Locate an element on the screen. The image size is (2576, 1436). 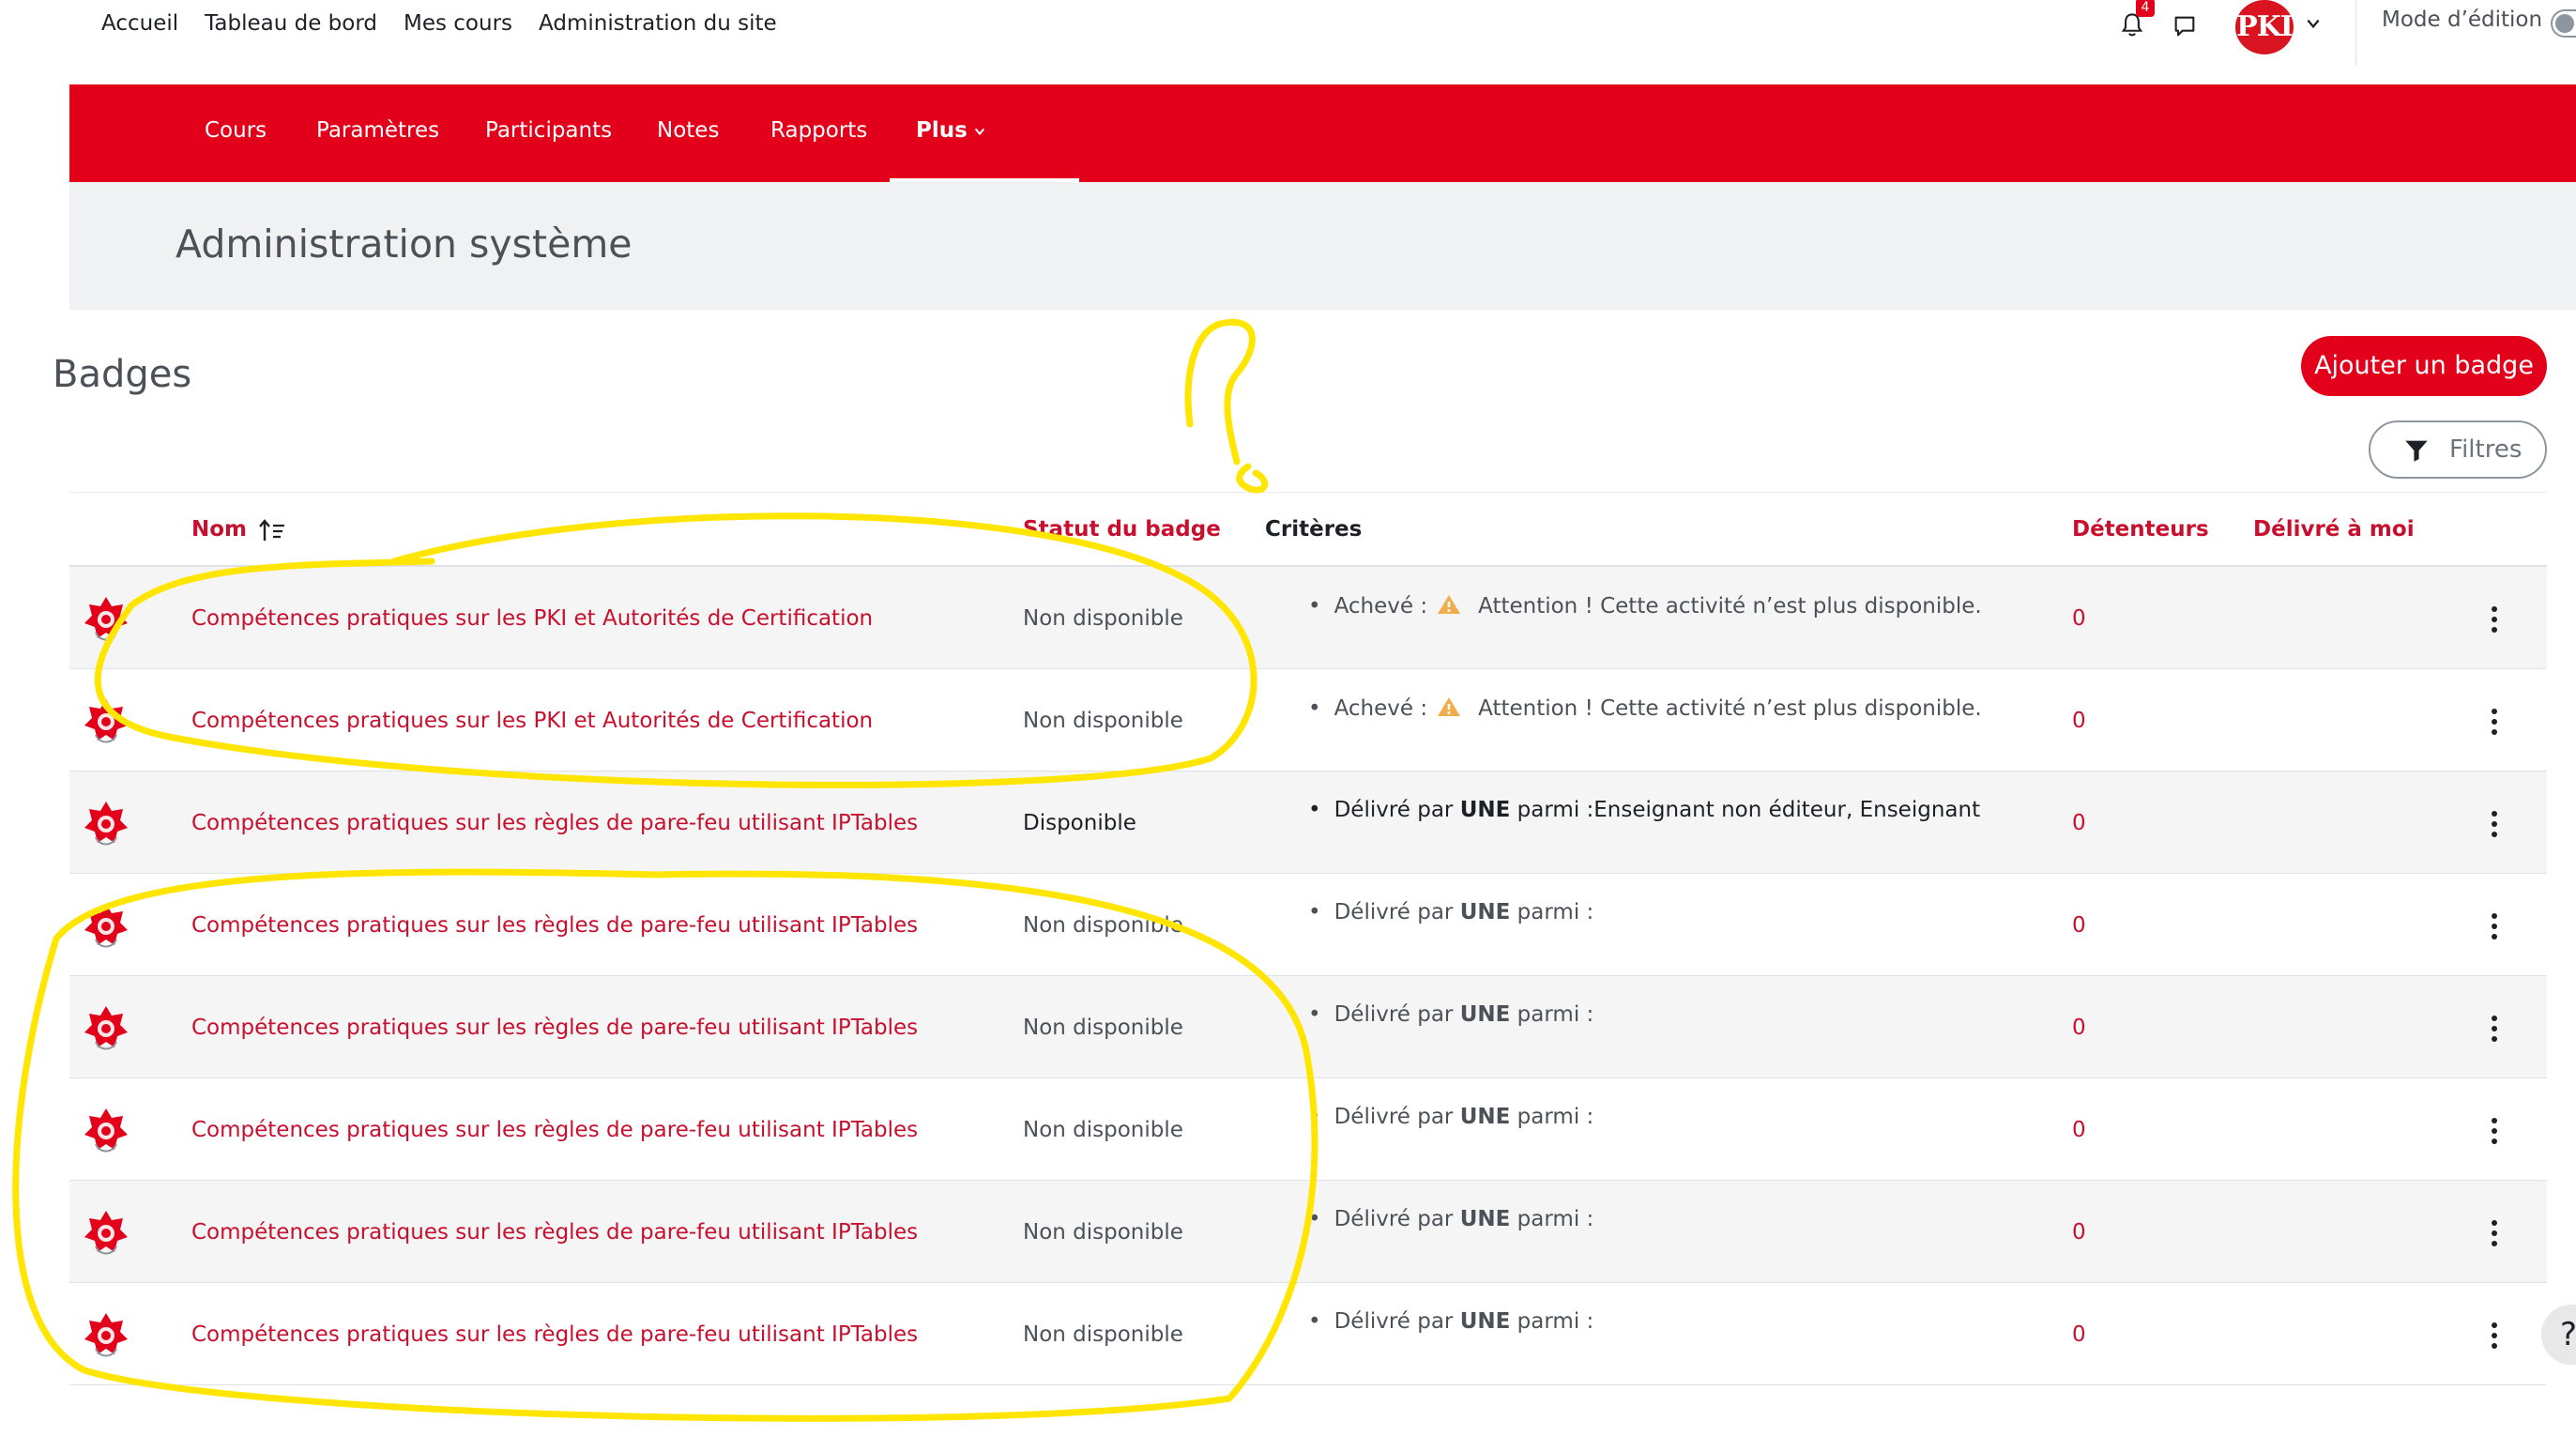
sort-icon is located at coordinates (272, 530).